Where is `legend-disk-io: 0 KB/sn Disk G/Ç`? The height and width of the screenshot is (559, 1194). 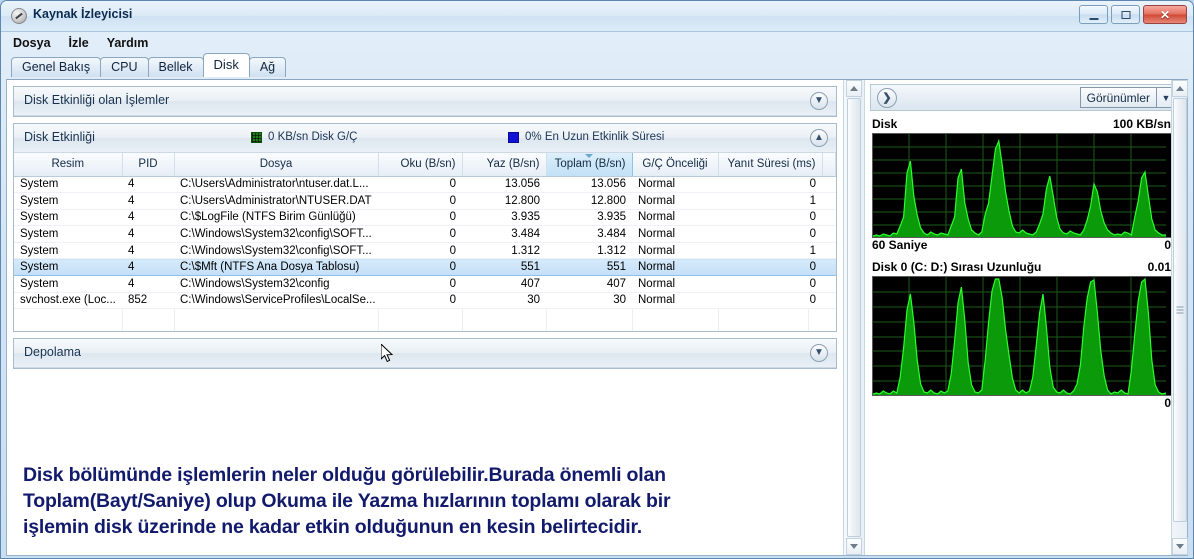 legend-disk-io: 0 KB/sn Disk G/Ç is located at coordinates (304, 137).